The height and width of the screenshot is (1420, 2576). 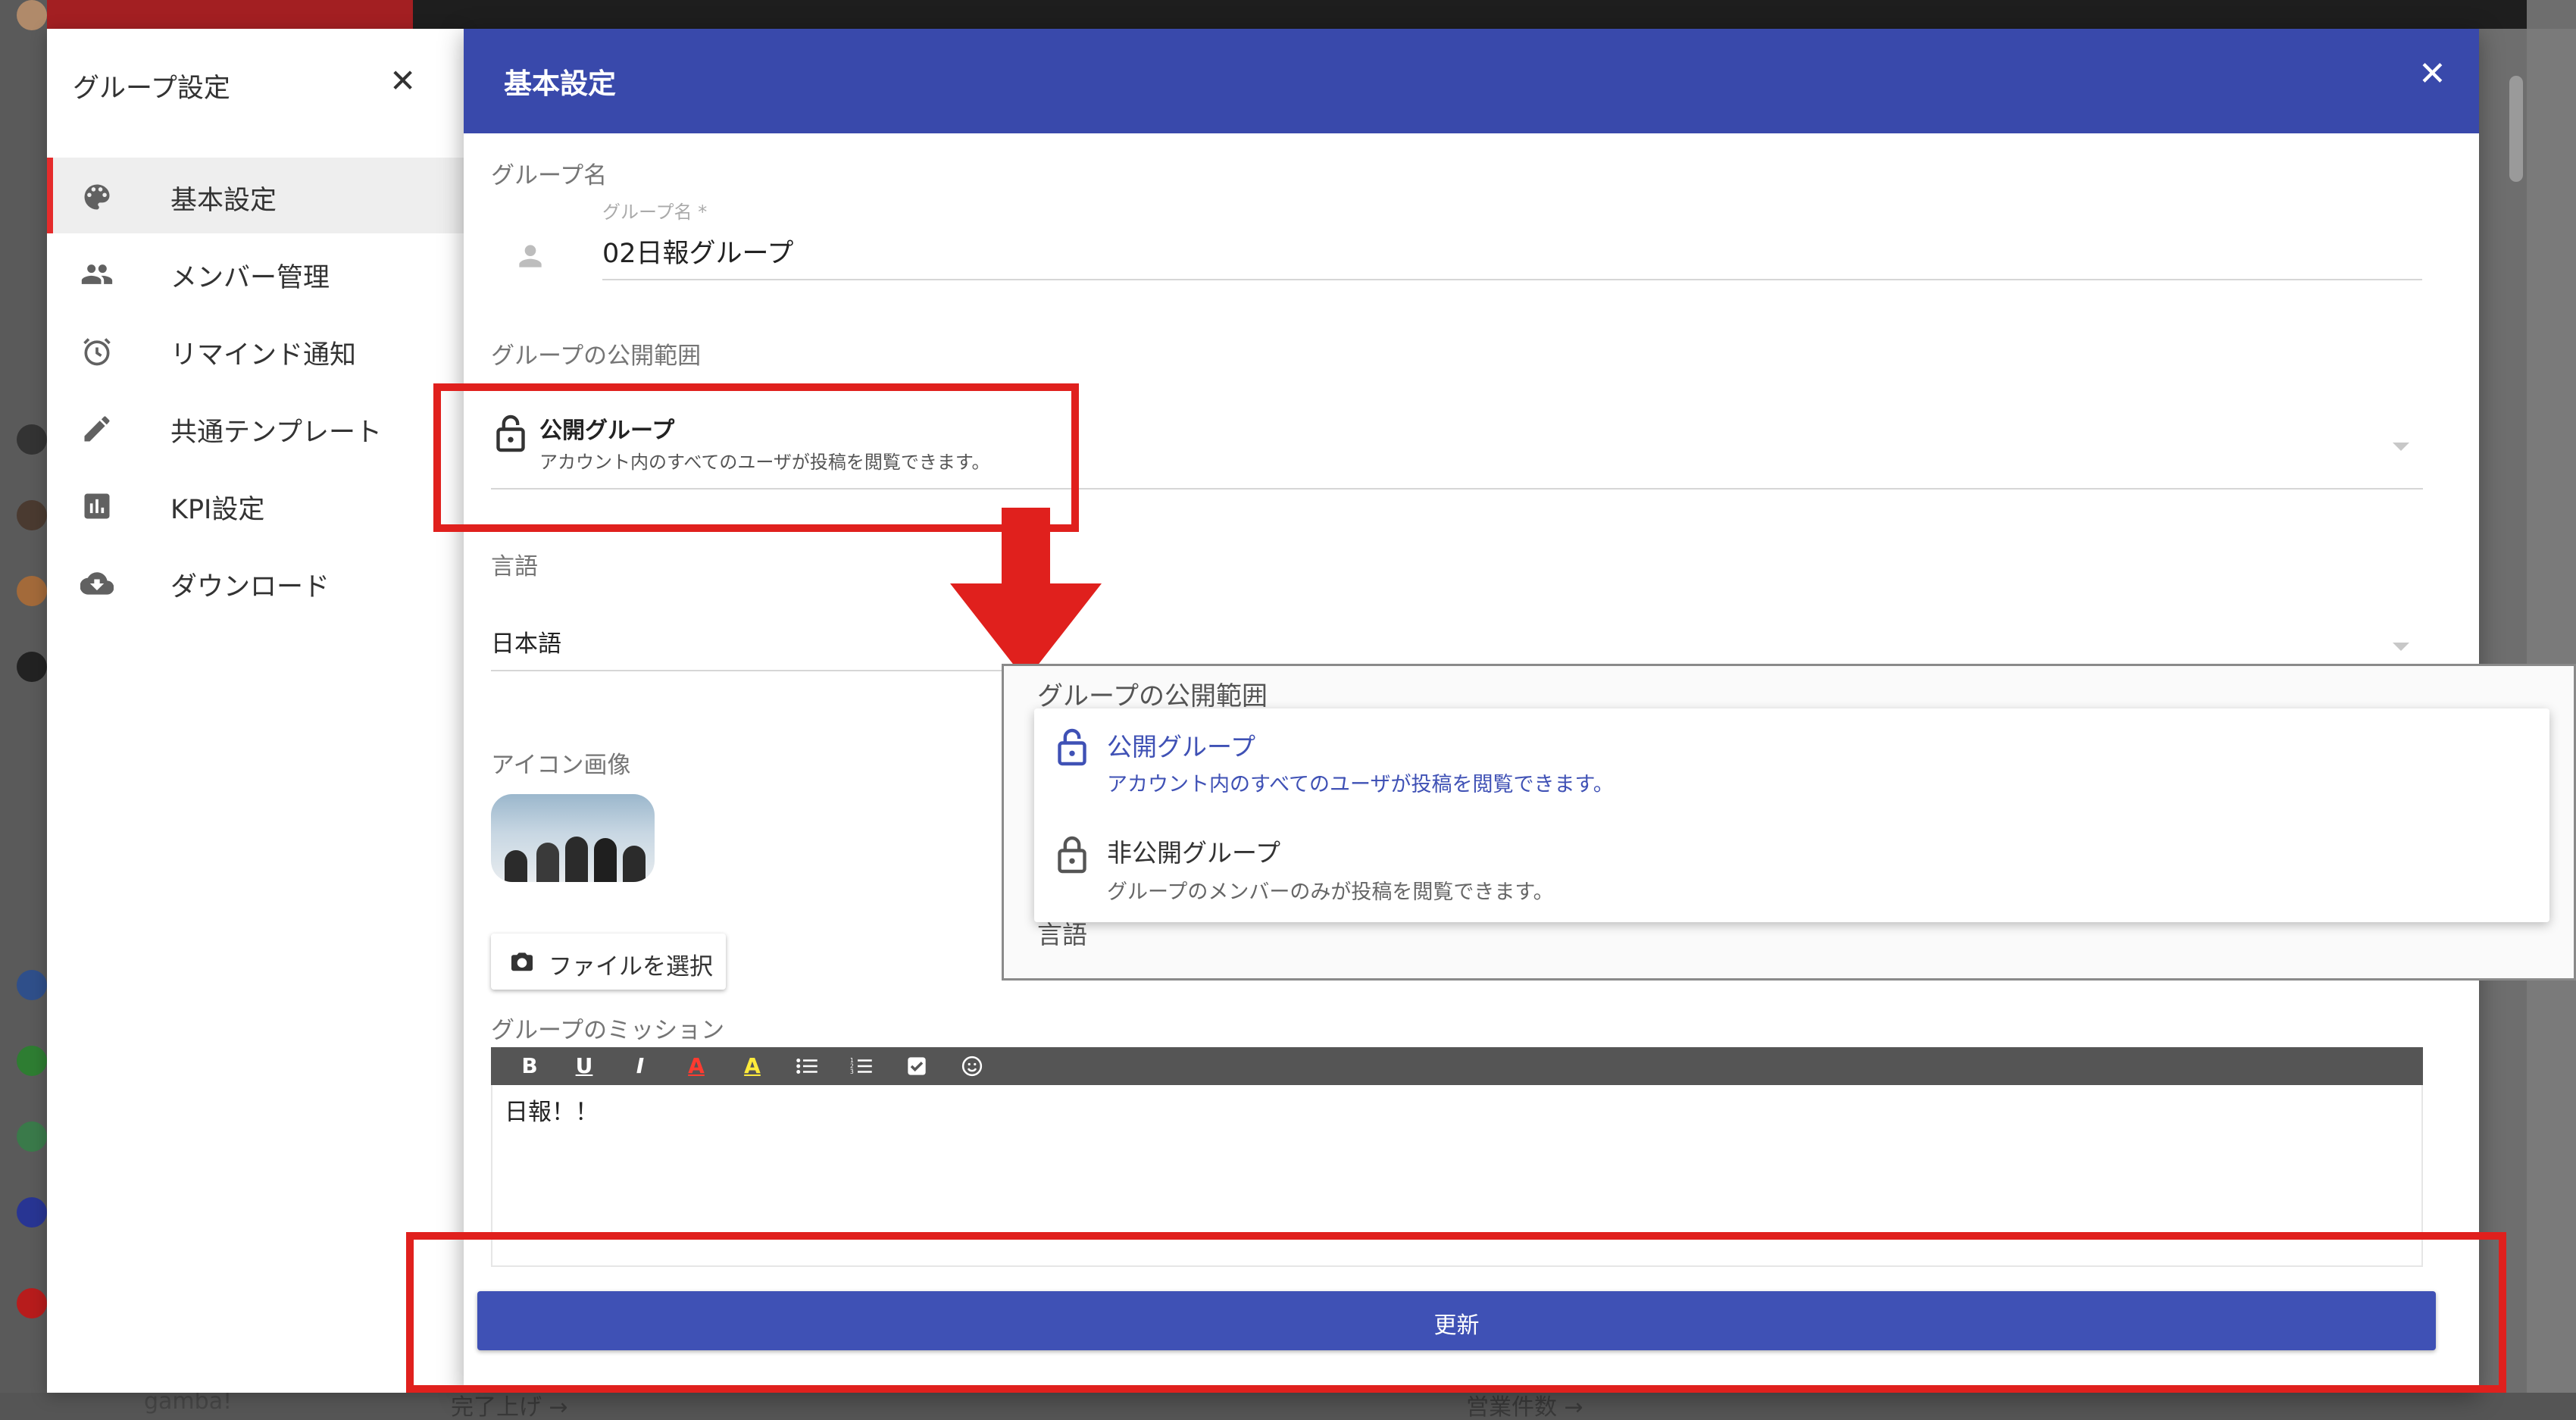 What do you see at coordinates (530, 1066) in the screenshot?
I see `bold-button: B` at bounding box center [530, 1066].